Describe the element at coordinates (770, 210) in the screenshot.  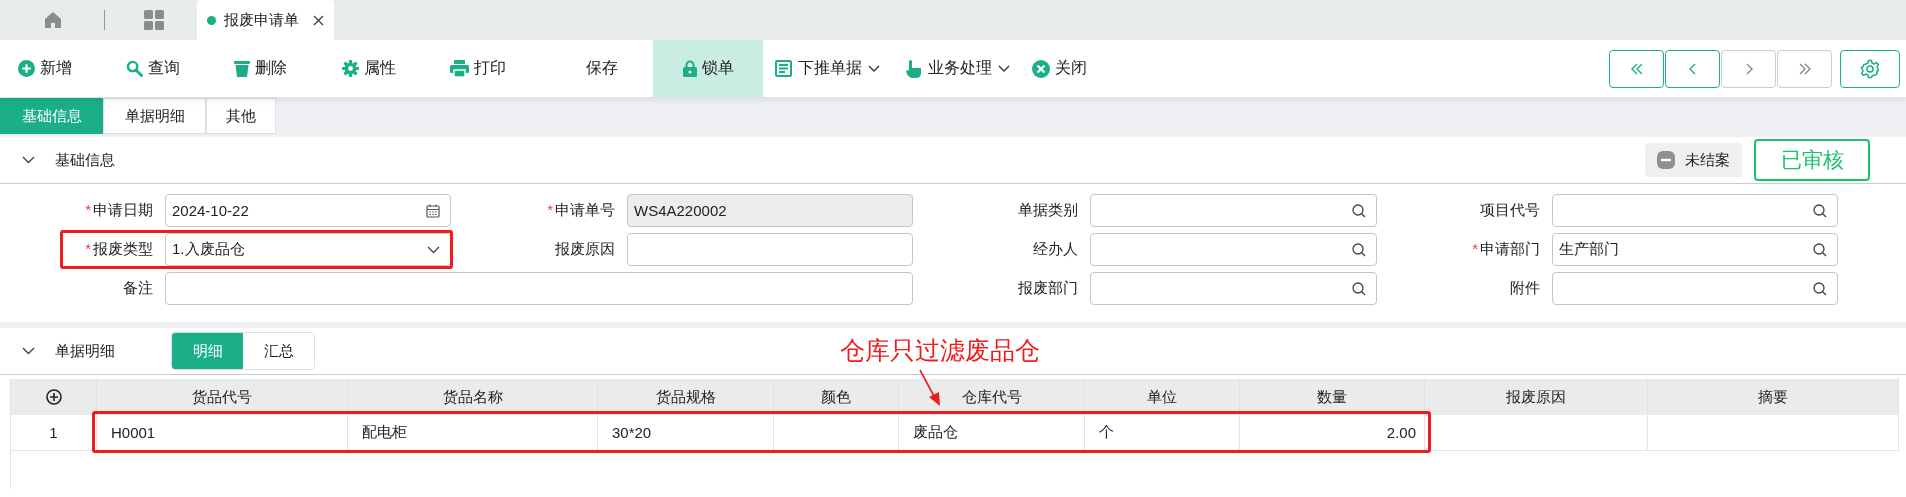
I see `readonly-field: WS4A220002` at that location.